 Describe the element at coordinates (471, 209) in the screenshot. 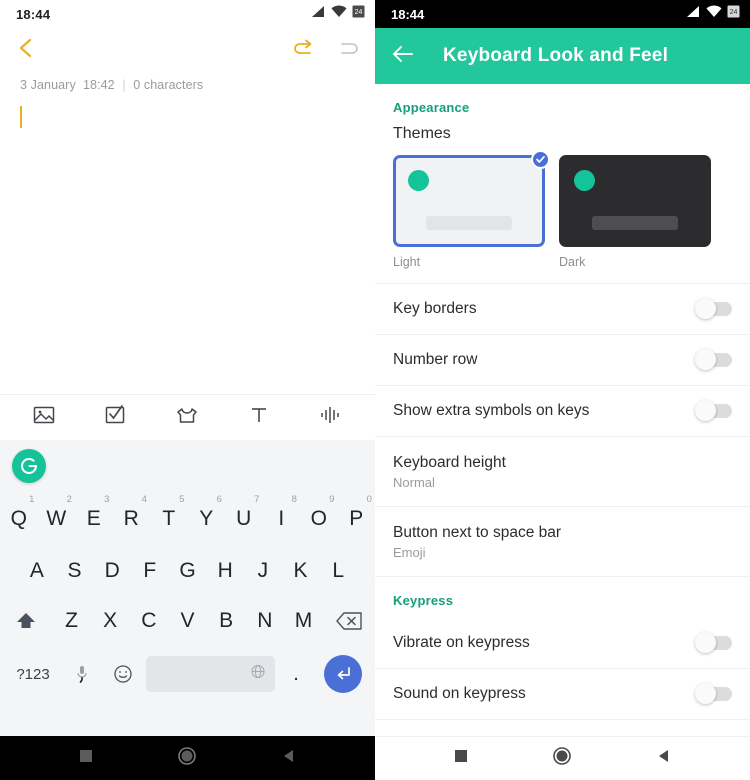

I see `theme-option-light: Light` at that location.